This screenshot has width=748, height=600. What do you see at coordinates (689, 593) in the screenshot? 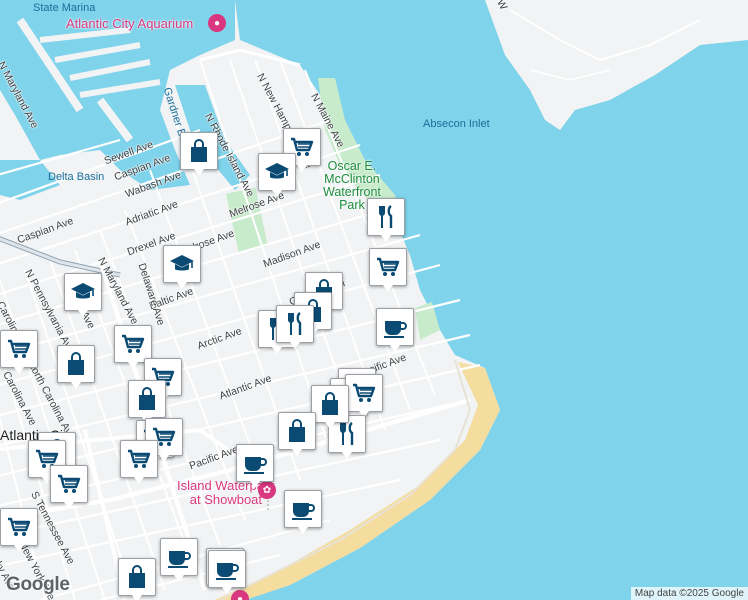
I see `map-attribution: Map data ©2025 Google` at bounding box center [689, 593].